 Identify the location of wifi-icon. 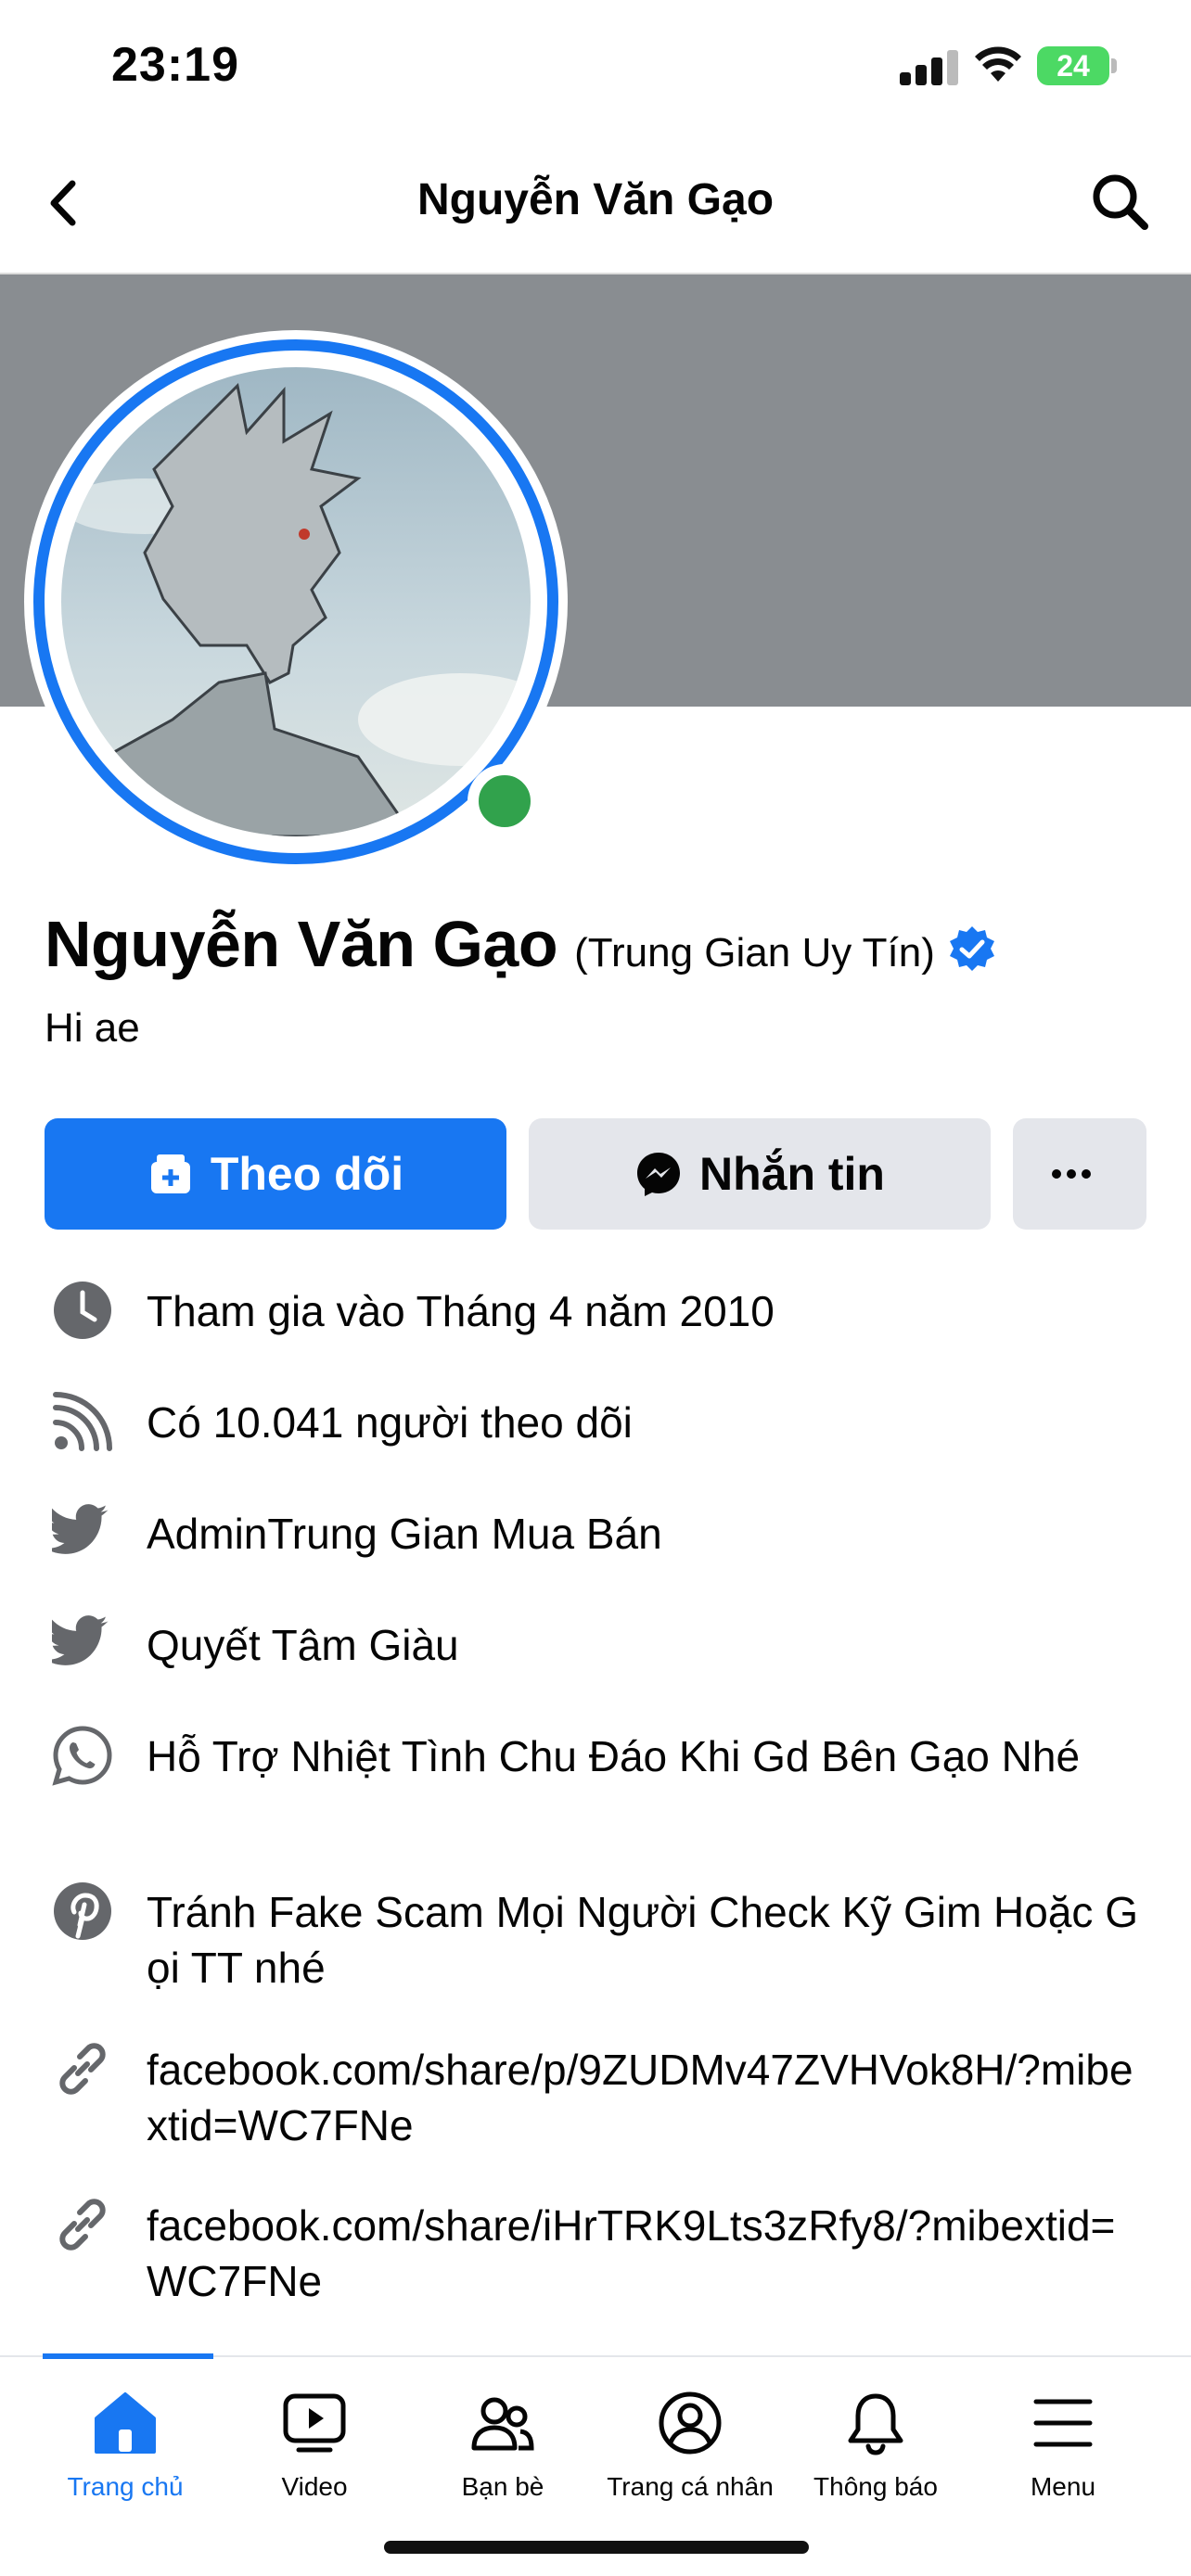
(998, 64).